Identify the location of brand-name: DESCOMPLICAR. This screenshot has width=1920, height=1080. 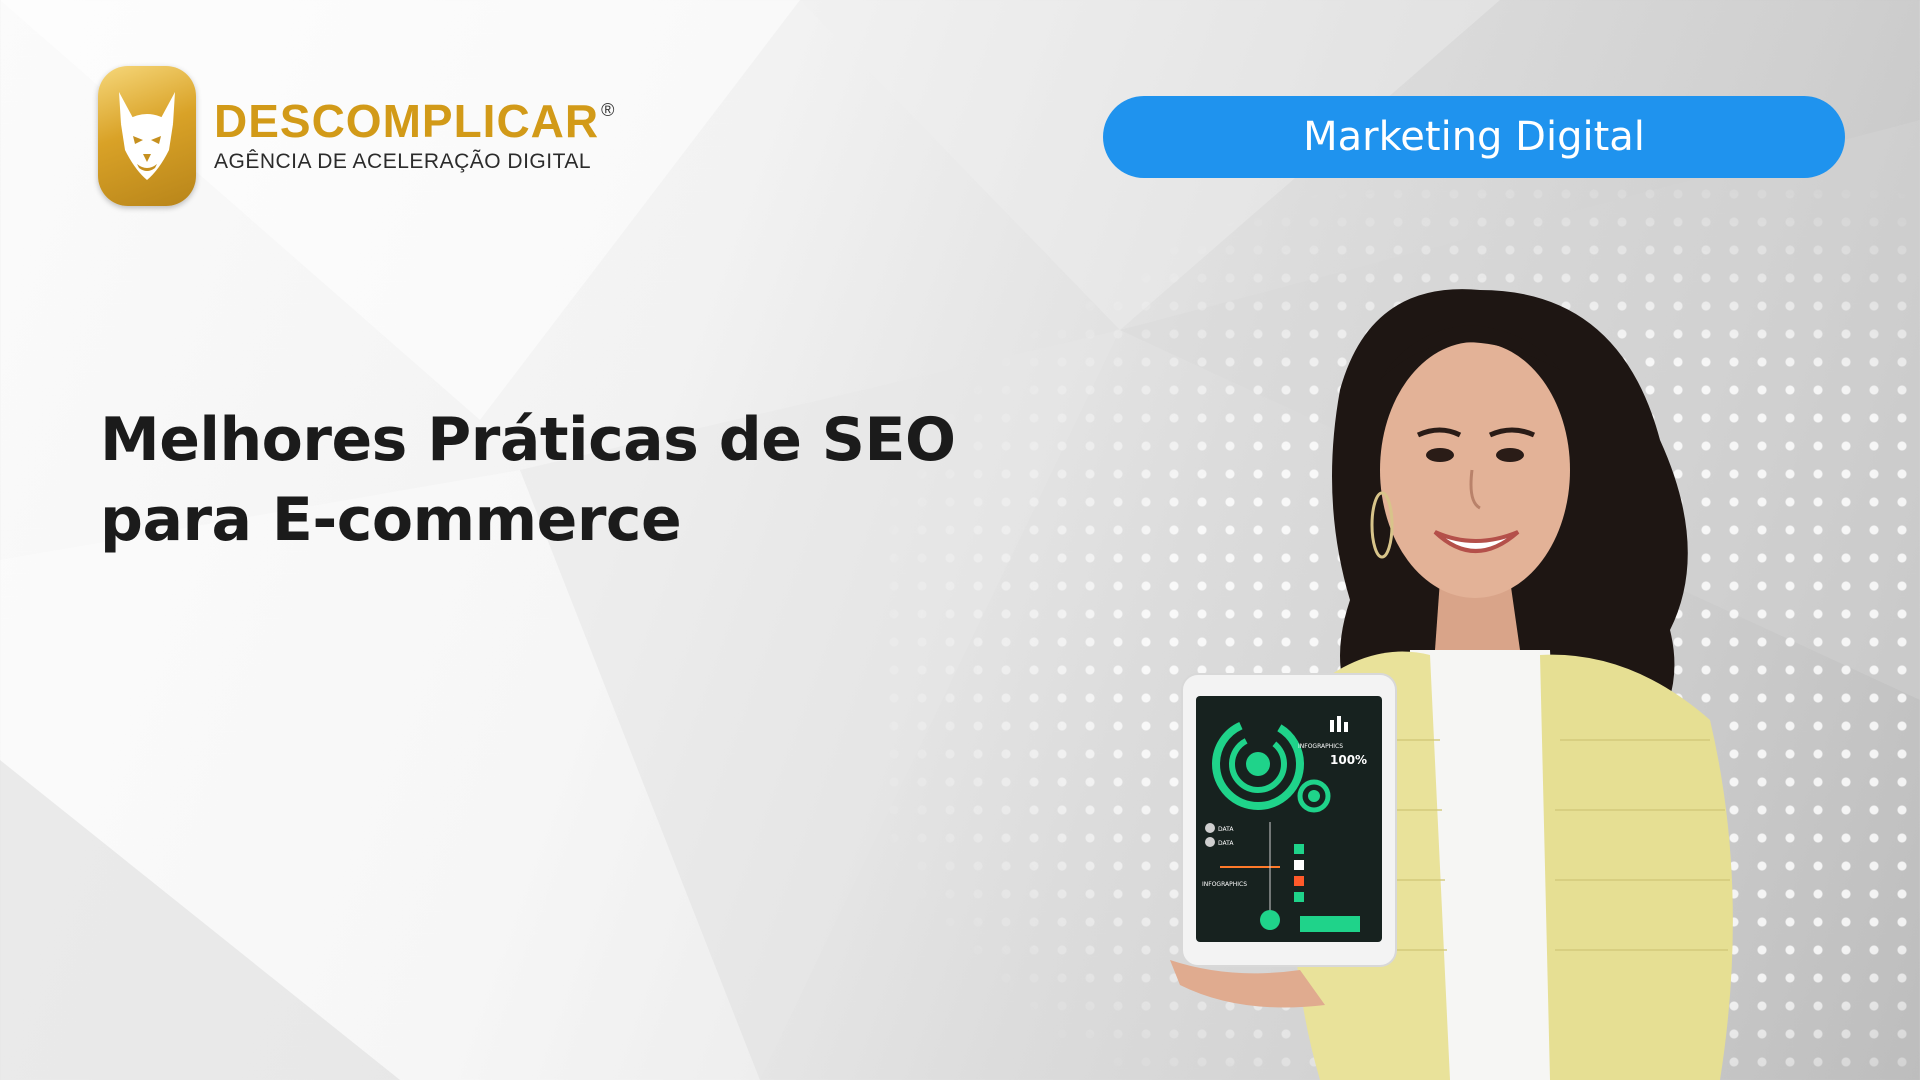
(407, 121).